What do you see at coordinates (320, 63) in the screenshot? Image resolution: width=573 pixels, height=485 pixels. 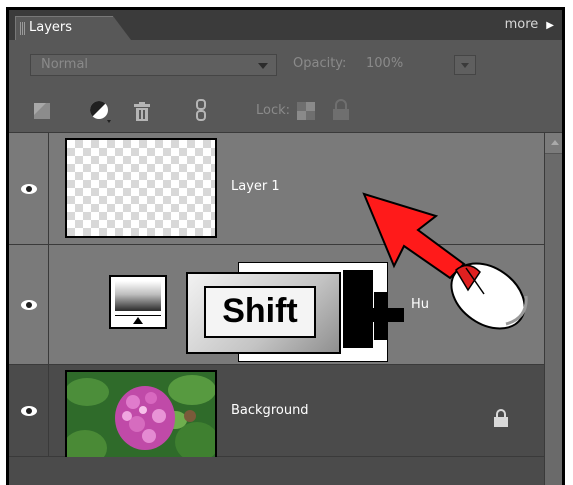 I see `opacity-label: Opacity:` at bounding box center [320, 63].